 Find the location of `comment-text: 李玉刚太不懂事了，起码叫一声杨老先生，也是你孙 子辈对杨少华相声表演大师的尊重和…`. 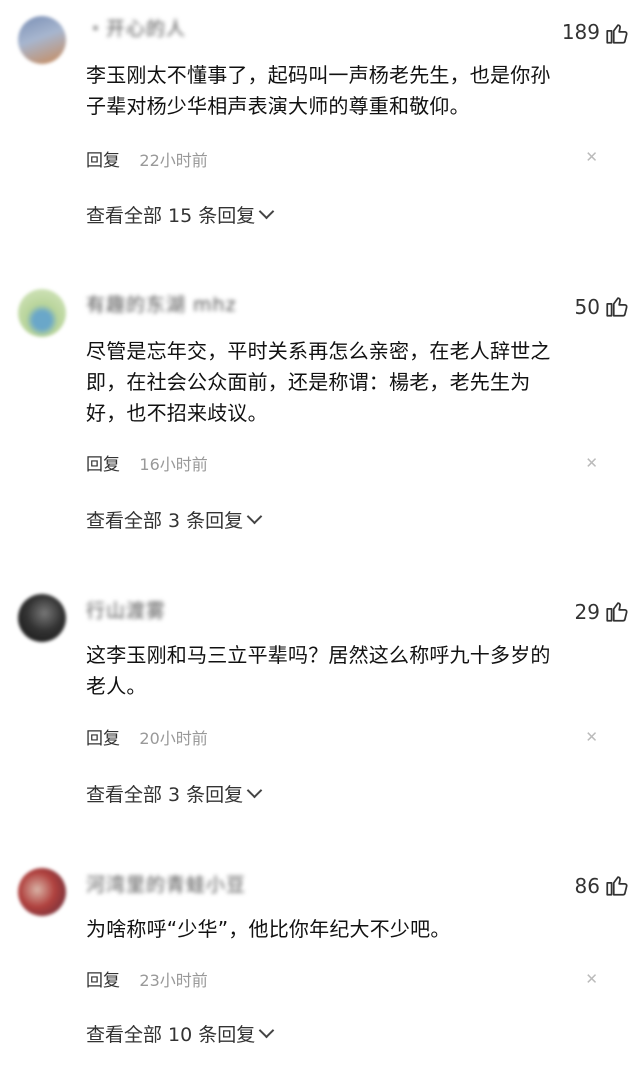

comment-text: 李玉刚太不懂事了，起码叫一声杨老先生，也是你孙 子辈对杨少华相声表演大师的尊重和… is located at coordinates (346, 91).